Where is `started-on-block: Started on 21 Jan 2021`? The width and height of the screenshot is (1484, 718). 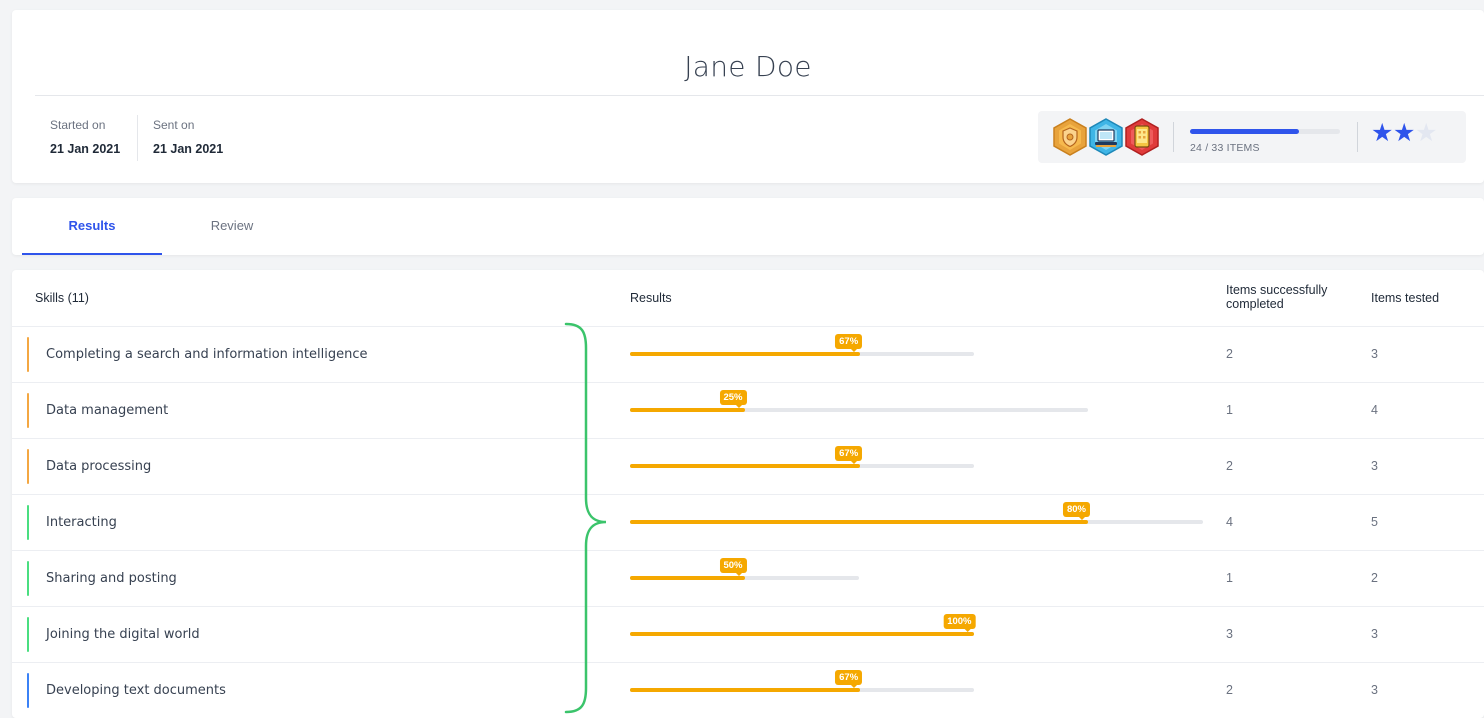
started-on-block: Started on 21 Jan 2021 is located at coordinates (85, 137).